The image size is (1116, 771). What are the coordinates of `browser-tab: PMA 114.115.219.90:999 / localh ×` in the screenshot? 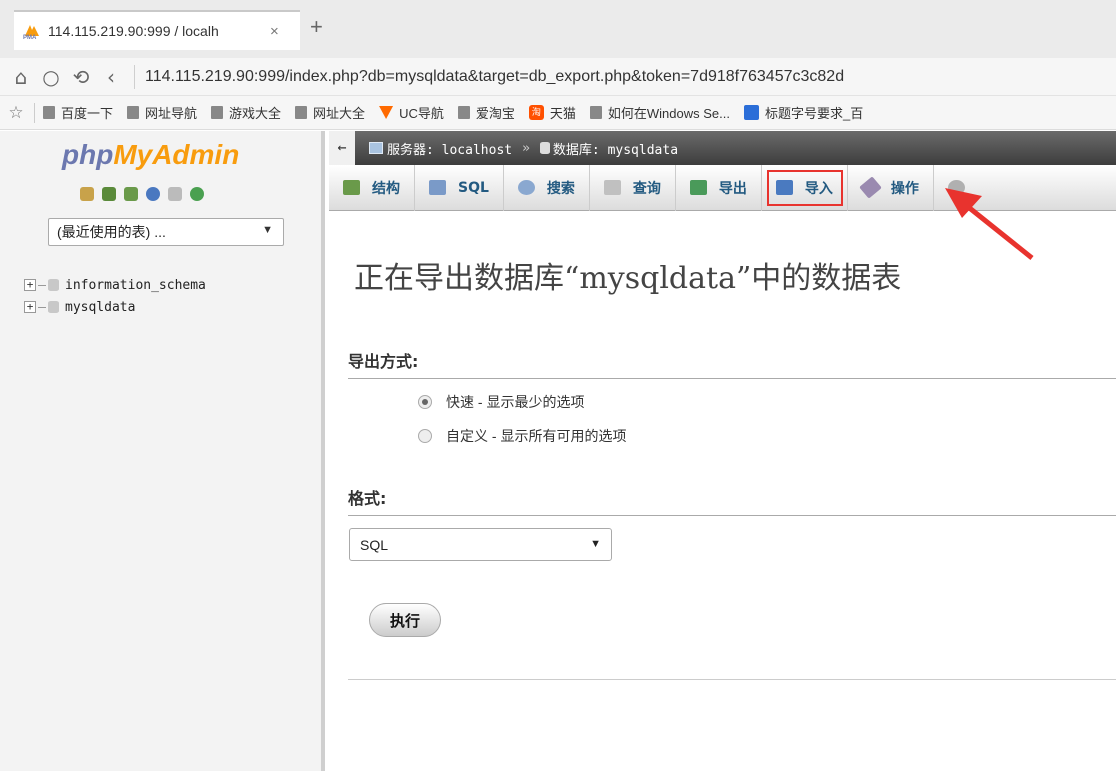 It's located at (157, 30).